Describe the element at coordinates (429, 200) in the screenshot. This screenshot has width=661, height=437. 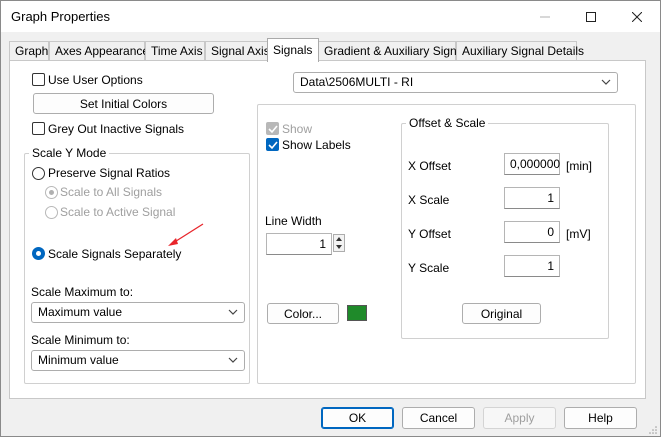
I see `x-scale-label: X Scale` at that location.